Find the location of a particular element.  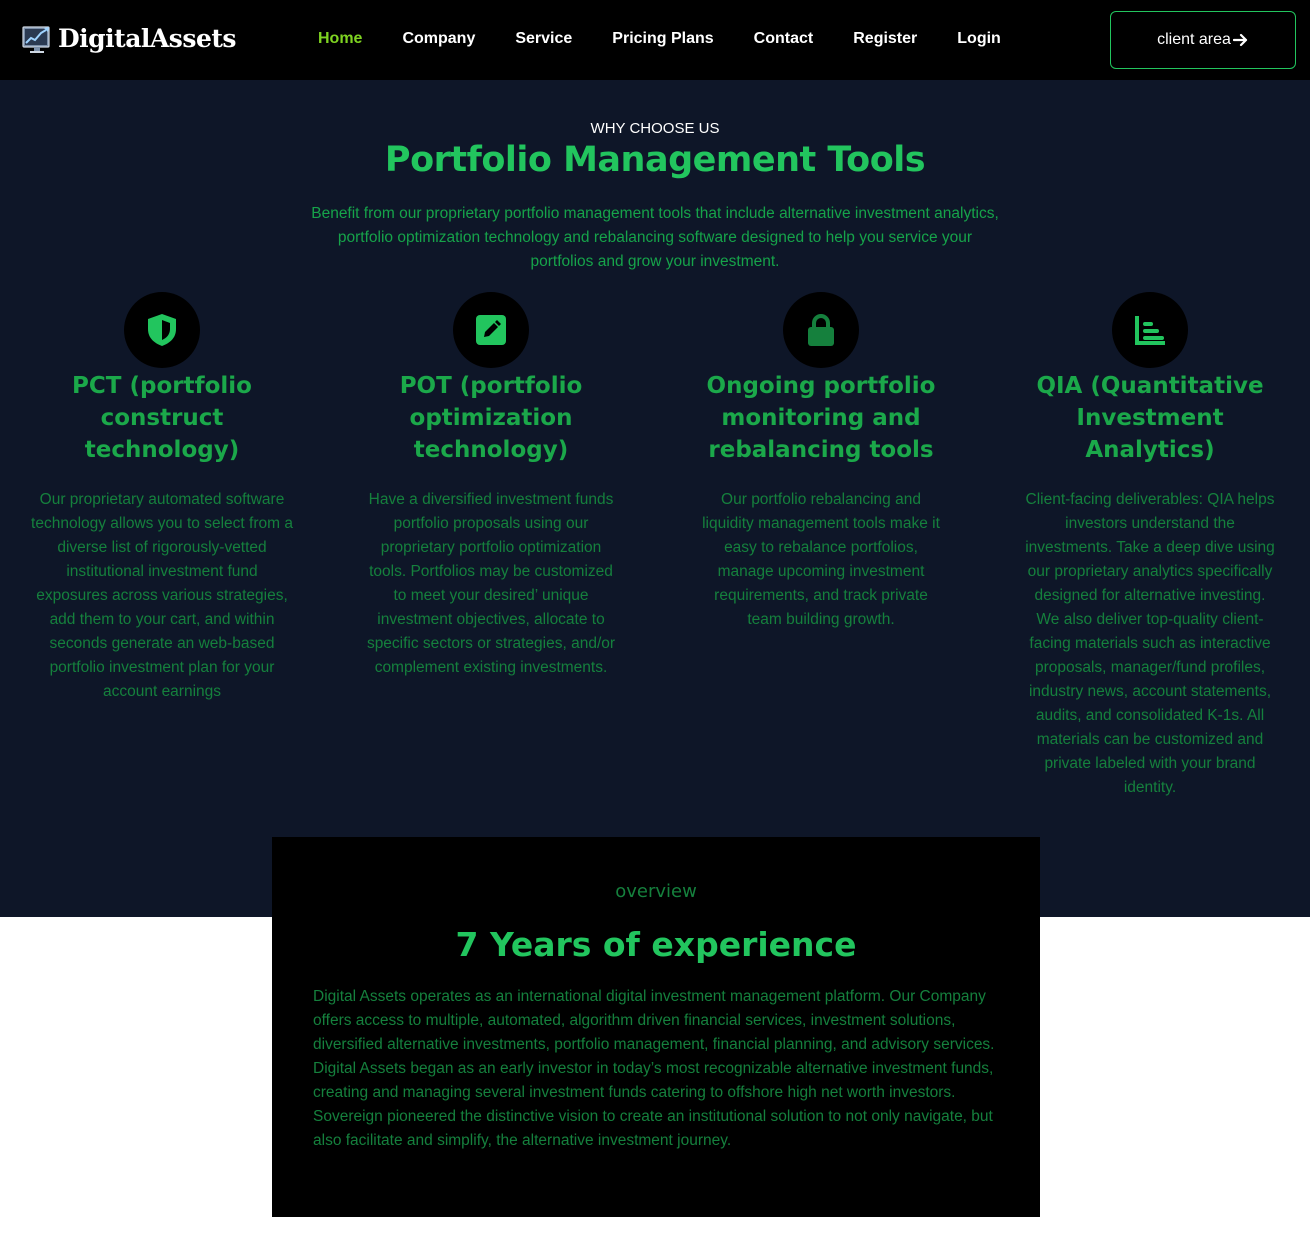

overview-title: 7 Years of experience is located at coordinates (656, 944).